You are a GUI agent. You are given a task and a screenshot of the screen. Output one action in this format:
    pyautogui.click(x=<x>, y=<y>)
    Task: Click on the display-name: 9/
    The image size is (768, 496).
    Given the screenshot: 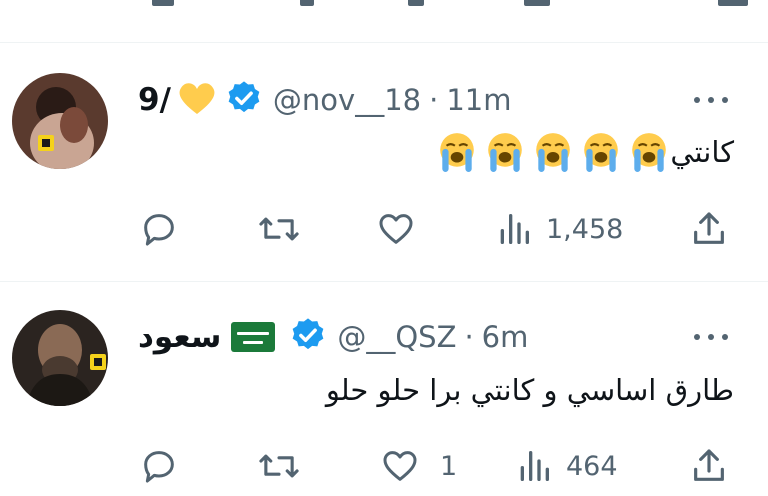 What is the action you would take?
    pyautogui.click(x=154, y=100)
    